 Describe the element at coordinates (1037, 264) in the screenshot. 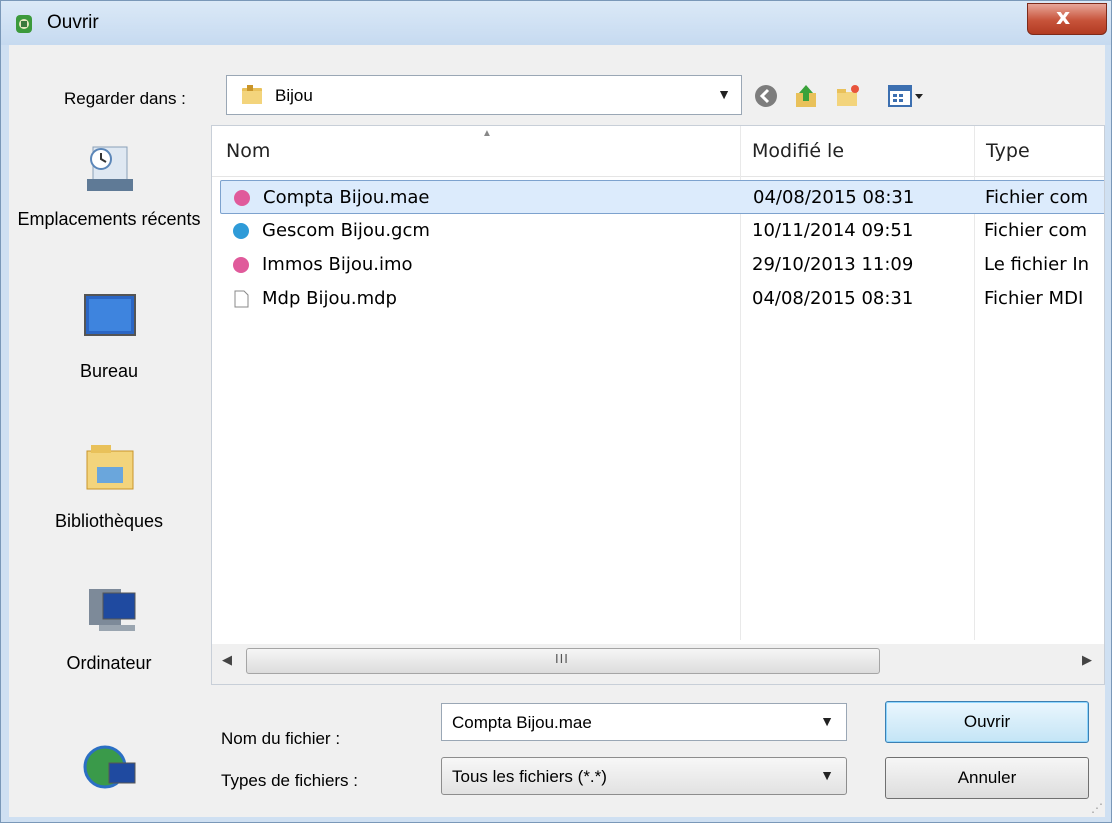

I see `file-type: Le fichier In` at that location.